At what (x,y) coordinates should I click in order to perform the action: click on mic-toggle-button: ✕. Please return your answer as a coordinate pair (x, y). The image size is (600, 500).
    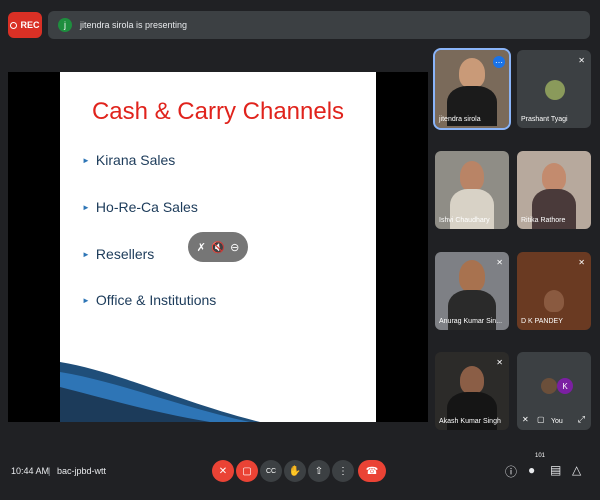
    Looking at the image, I should click on (223, 471).